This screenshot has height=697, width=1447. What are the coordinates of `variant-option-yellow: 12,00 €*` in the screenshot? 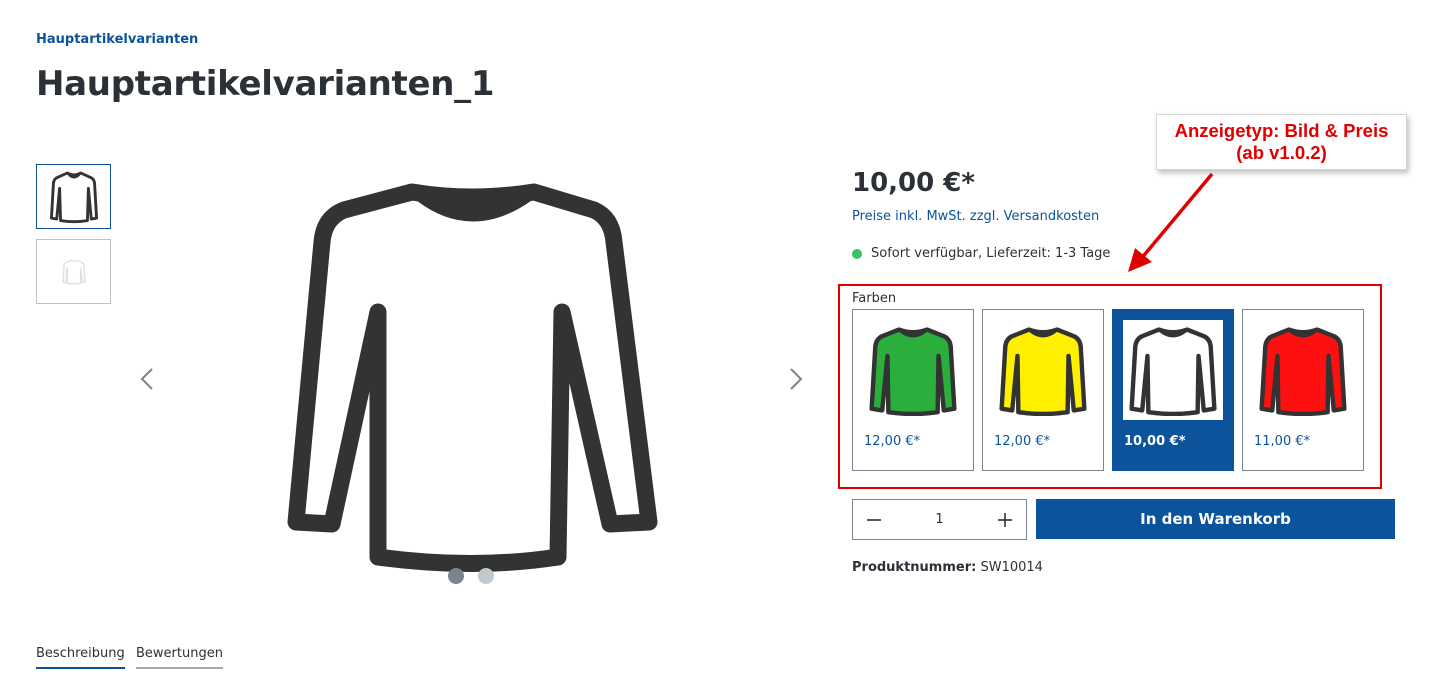 It's located at (1043, 390).